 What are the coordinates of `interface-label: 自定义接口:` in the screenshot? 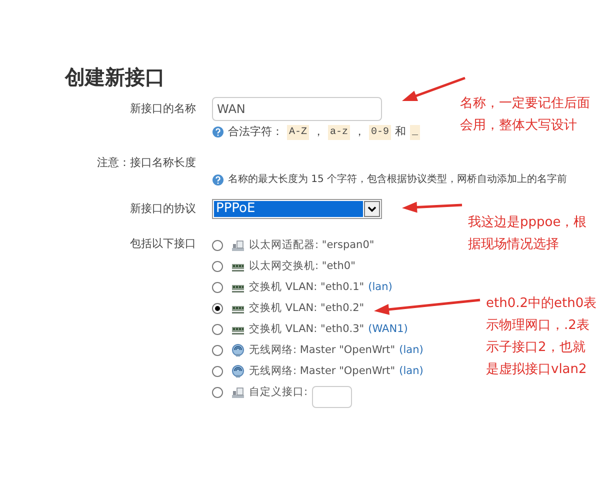 It's located at (278, 392).